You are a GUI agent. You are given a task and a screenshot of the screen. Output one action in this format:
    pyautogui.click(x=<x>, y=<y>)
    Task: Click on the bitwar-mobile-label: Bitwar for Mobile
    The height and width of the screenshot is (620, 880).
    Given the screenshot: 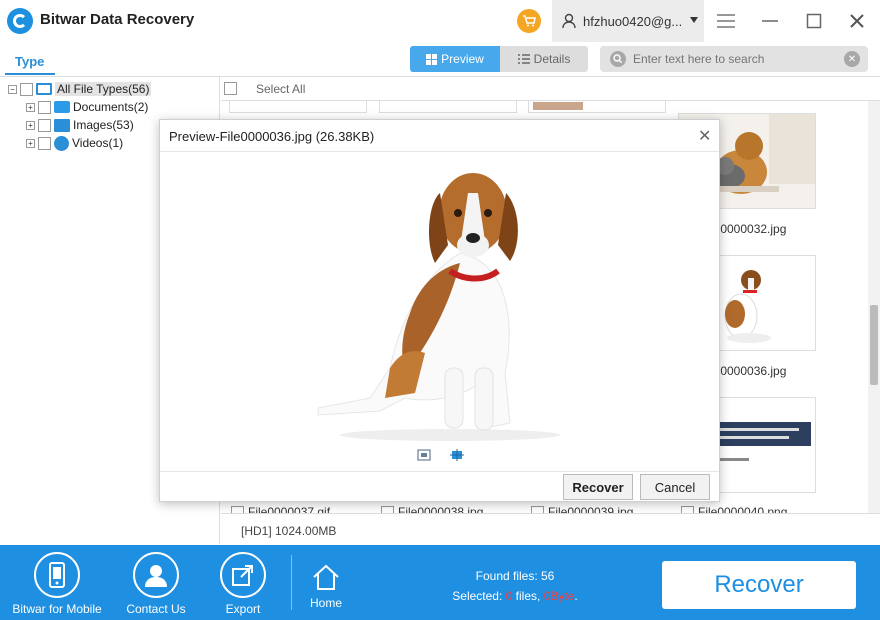 What is the action you would take?
    pyautogui.click(x=57, y=609)
    